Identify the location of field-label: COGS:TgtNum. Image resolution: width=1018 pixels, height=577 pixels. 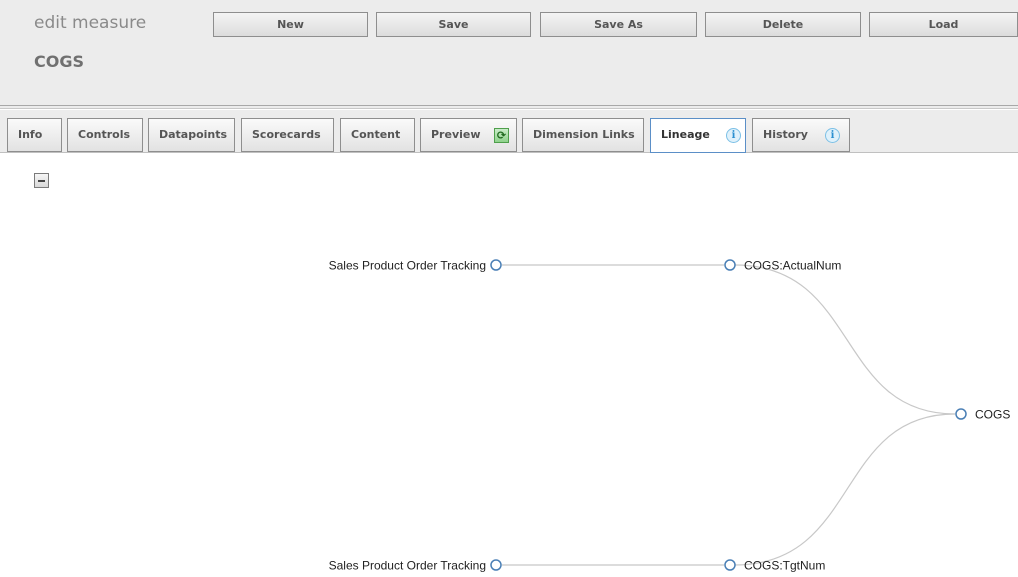
(784, 566).